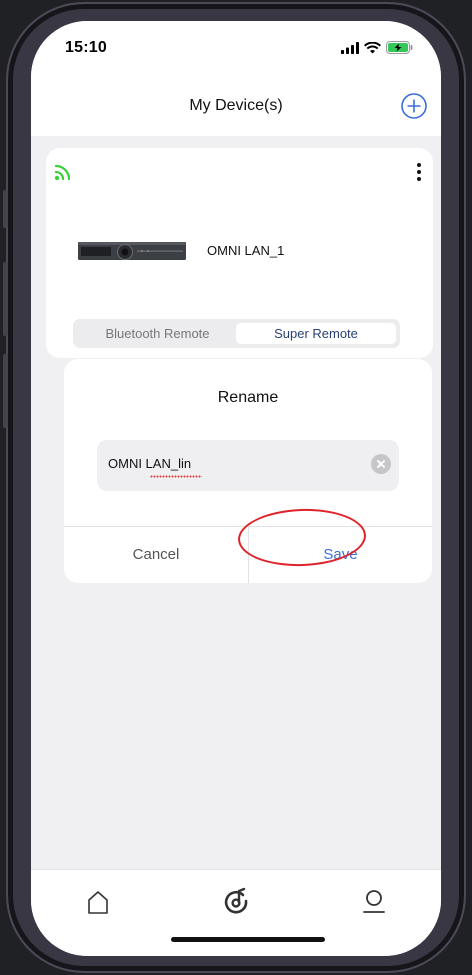  Describe the element at coordinates (5, 299) in the screenshot. I see `volume-up-button` at that location.